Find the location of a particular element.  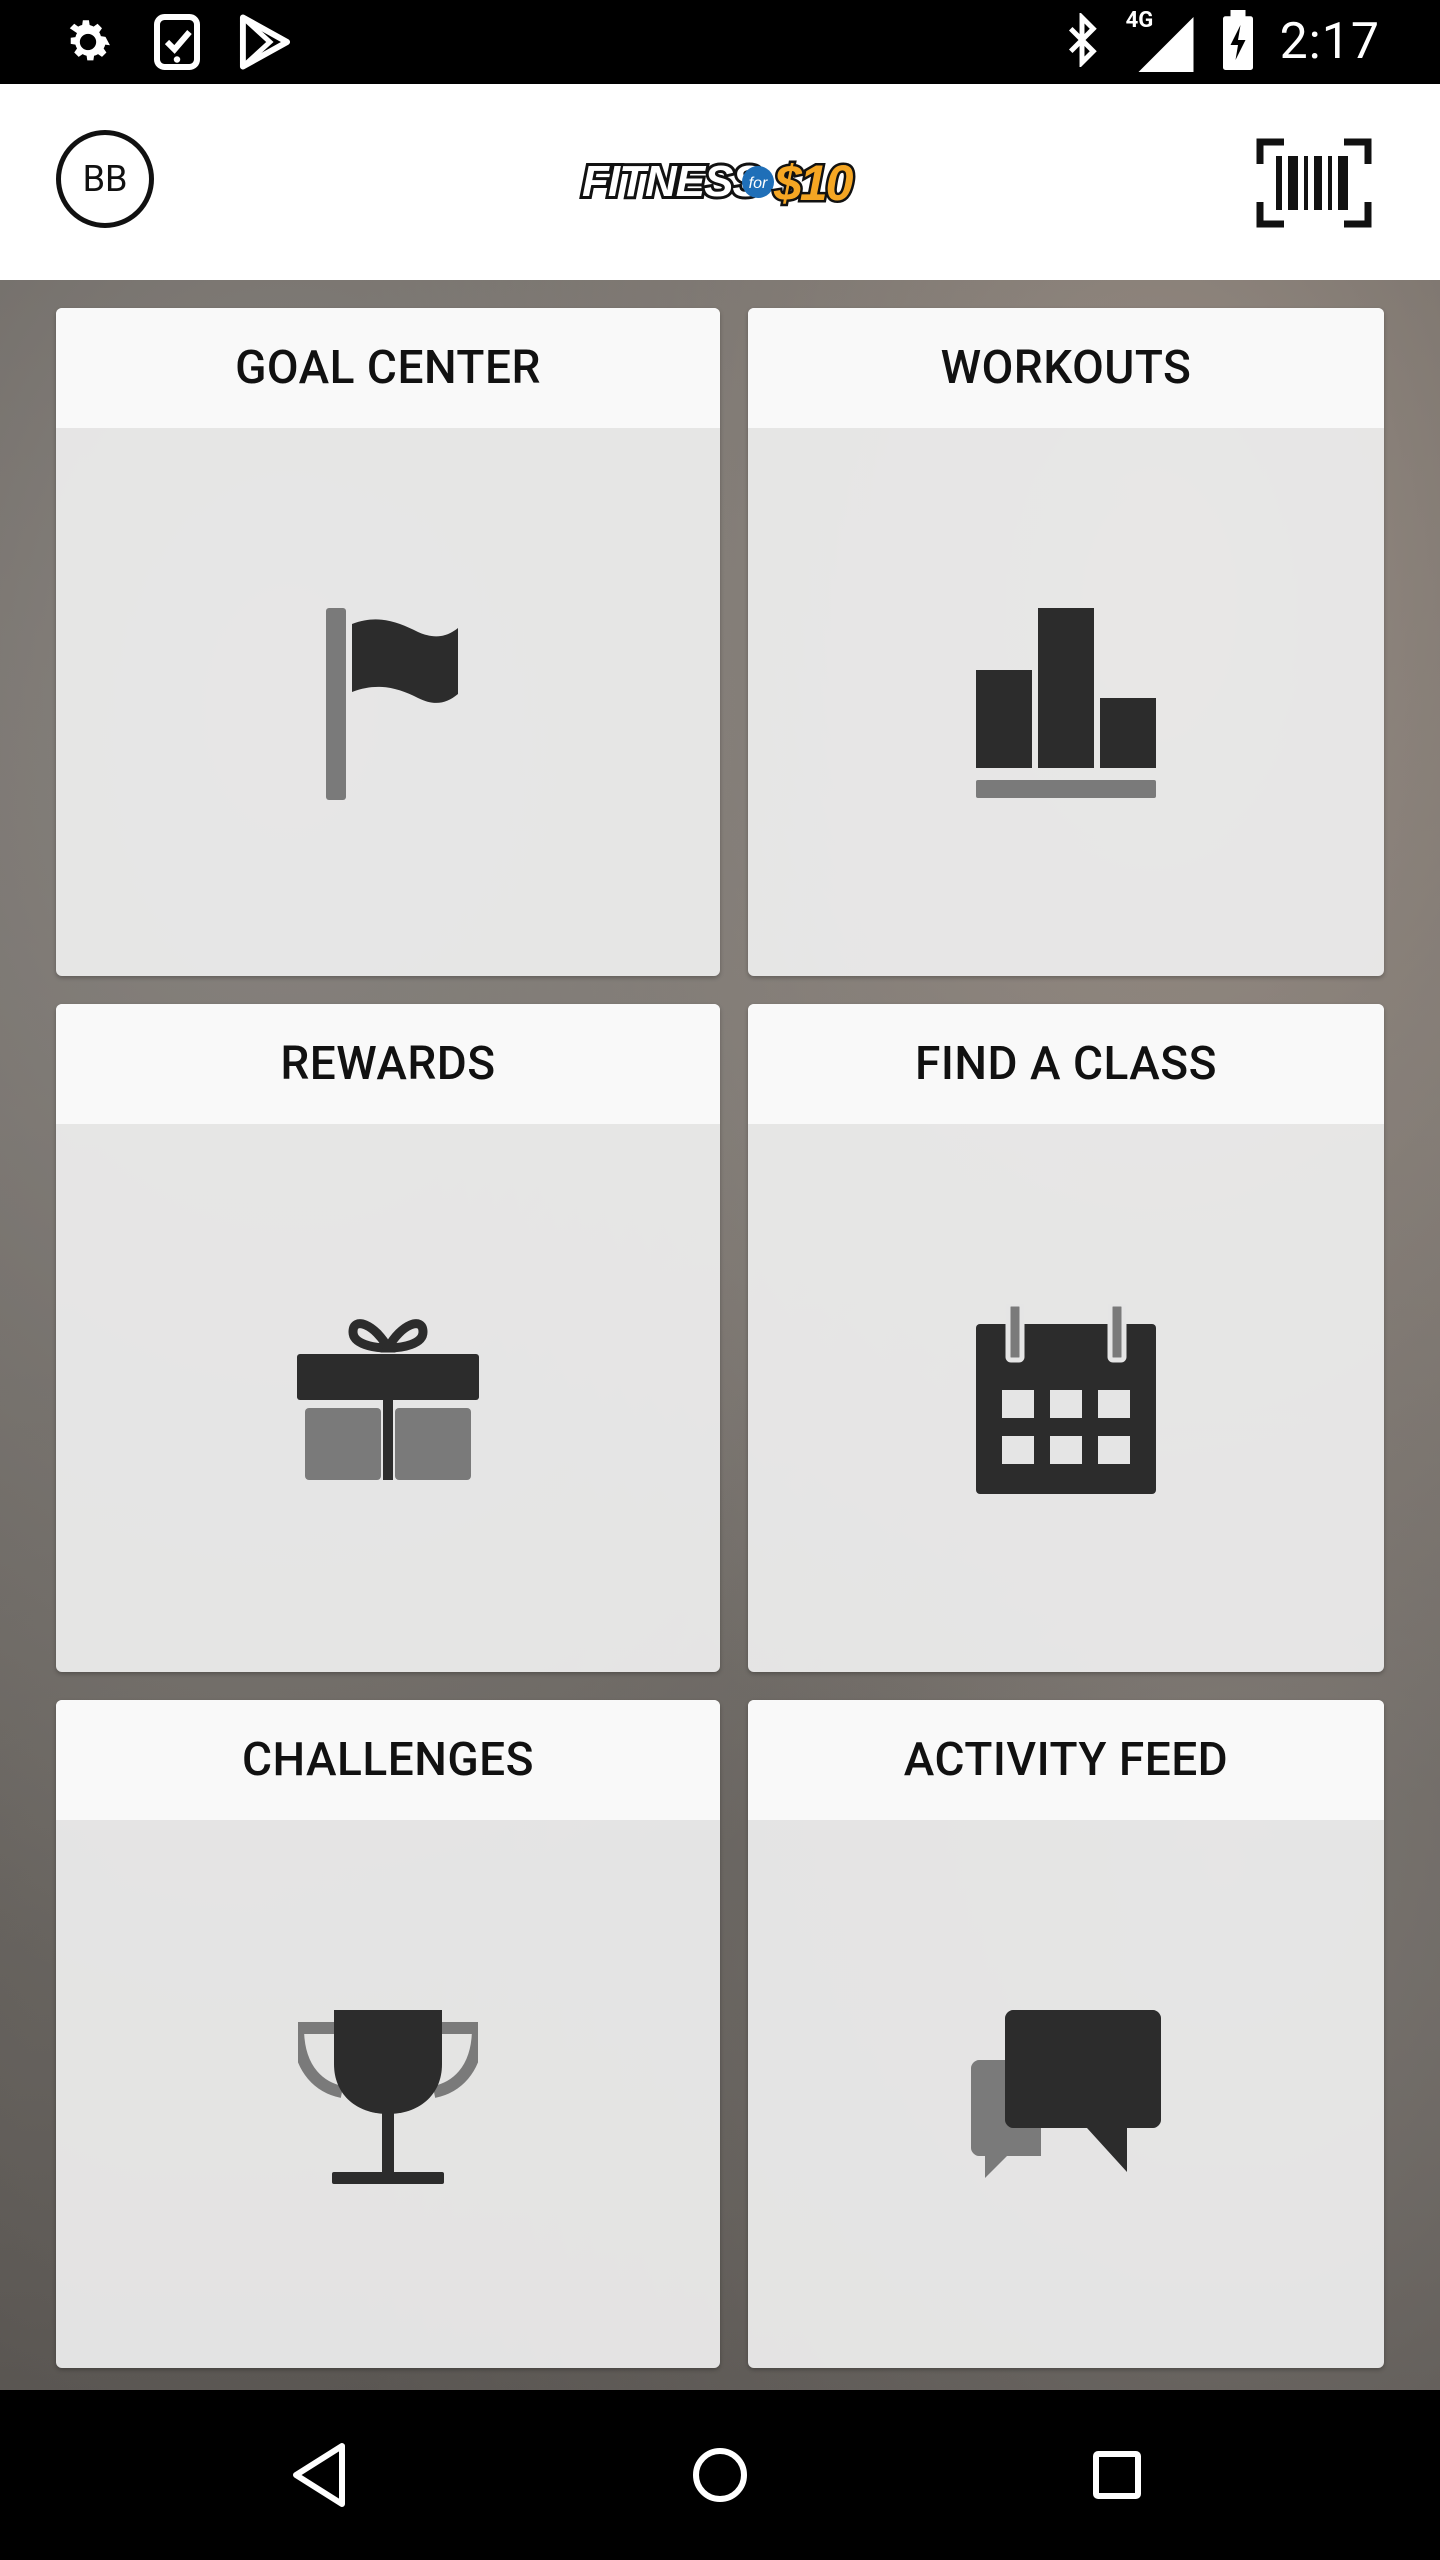

avatar-initials: BB is located at coordinates (105, 179).